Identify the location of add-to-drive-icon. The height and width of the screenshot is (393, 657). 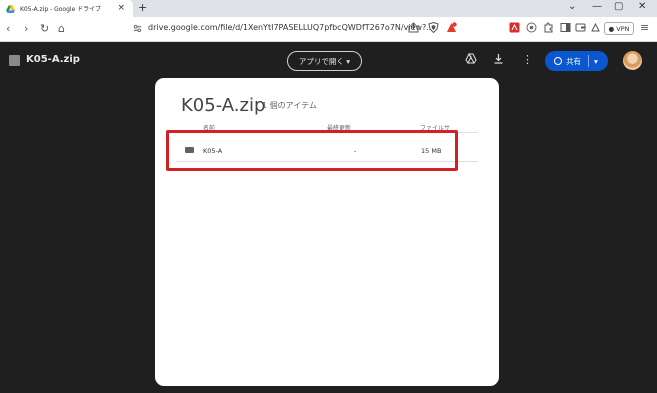
(471, 59).